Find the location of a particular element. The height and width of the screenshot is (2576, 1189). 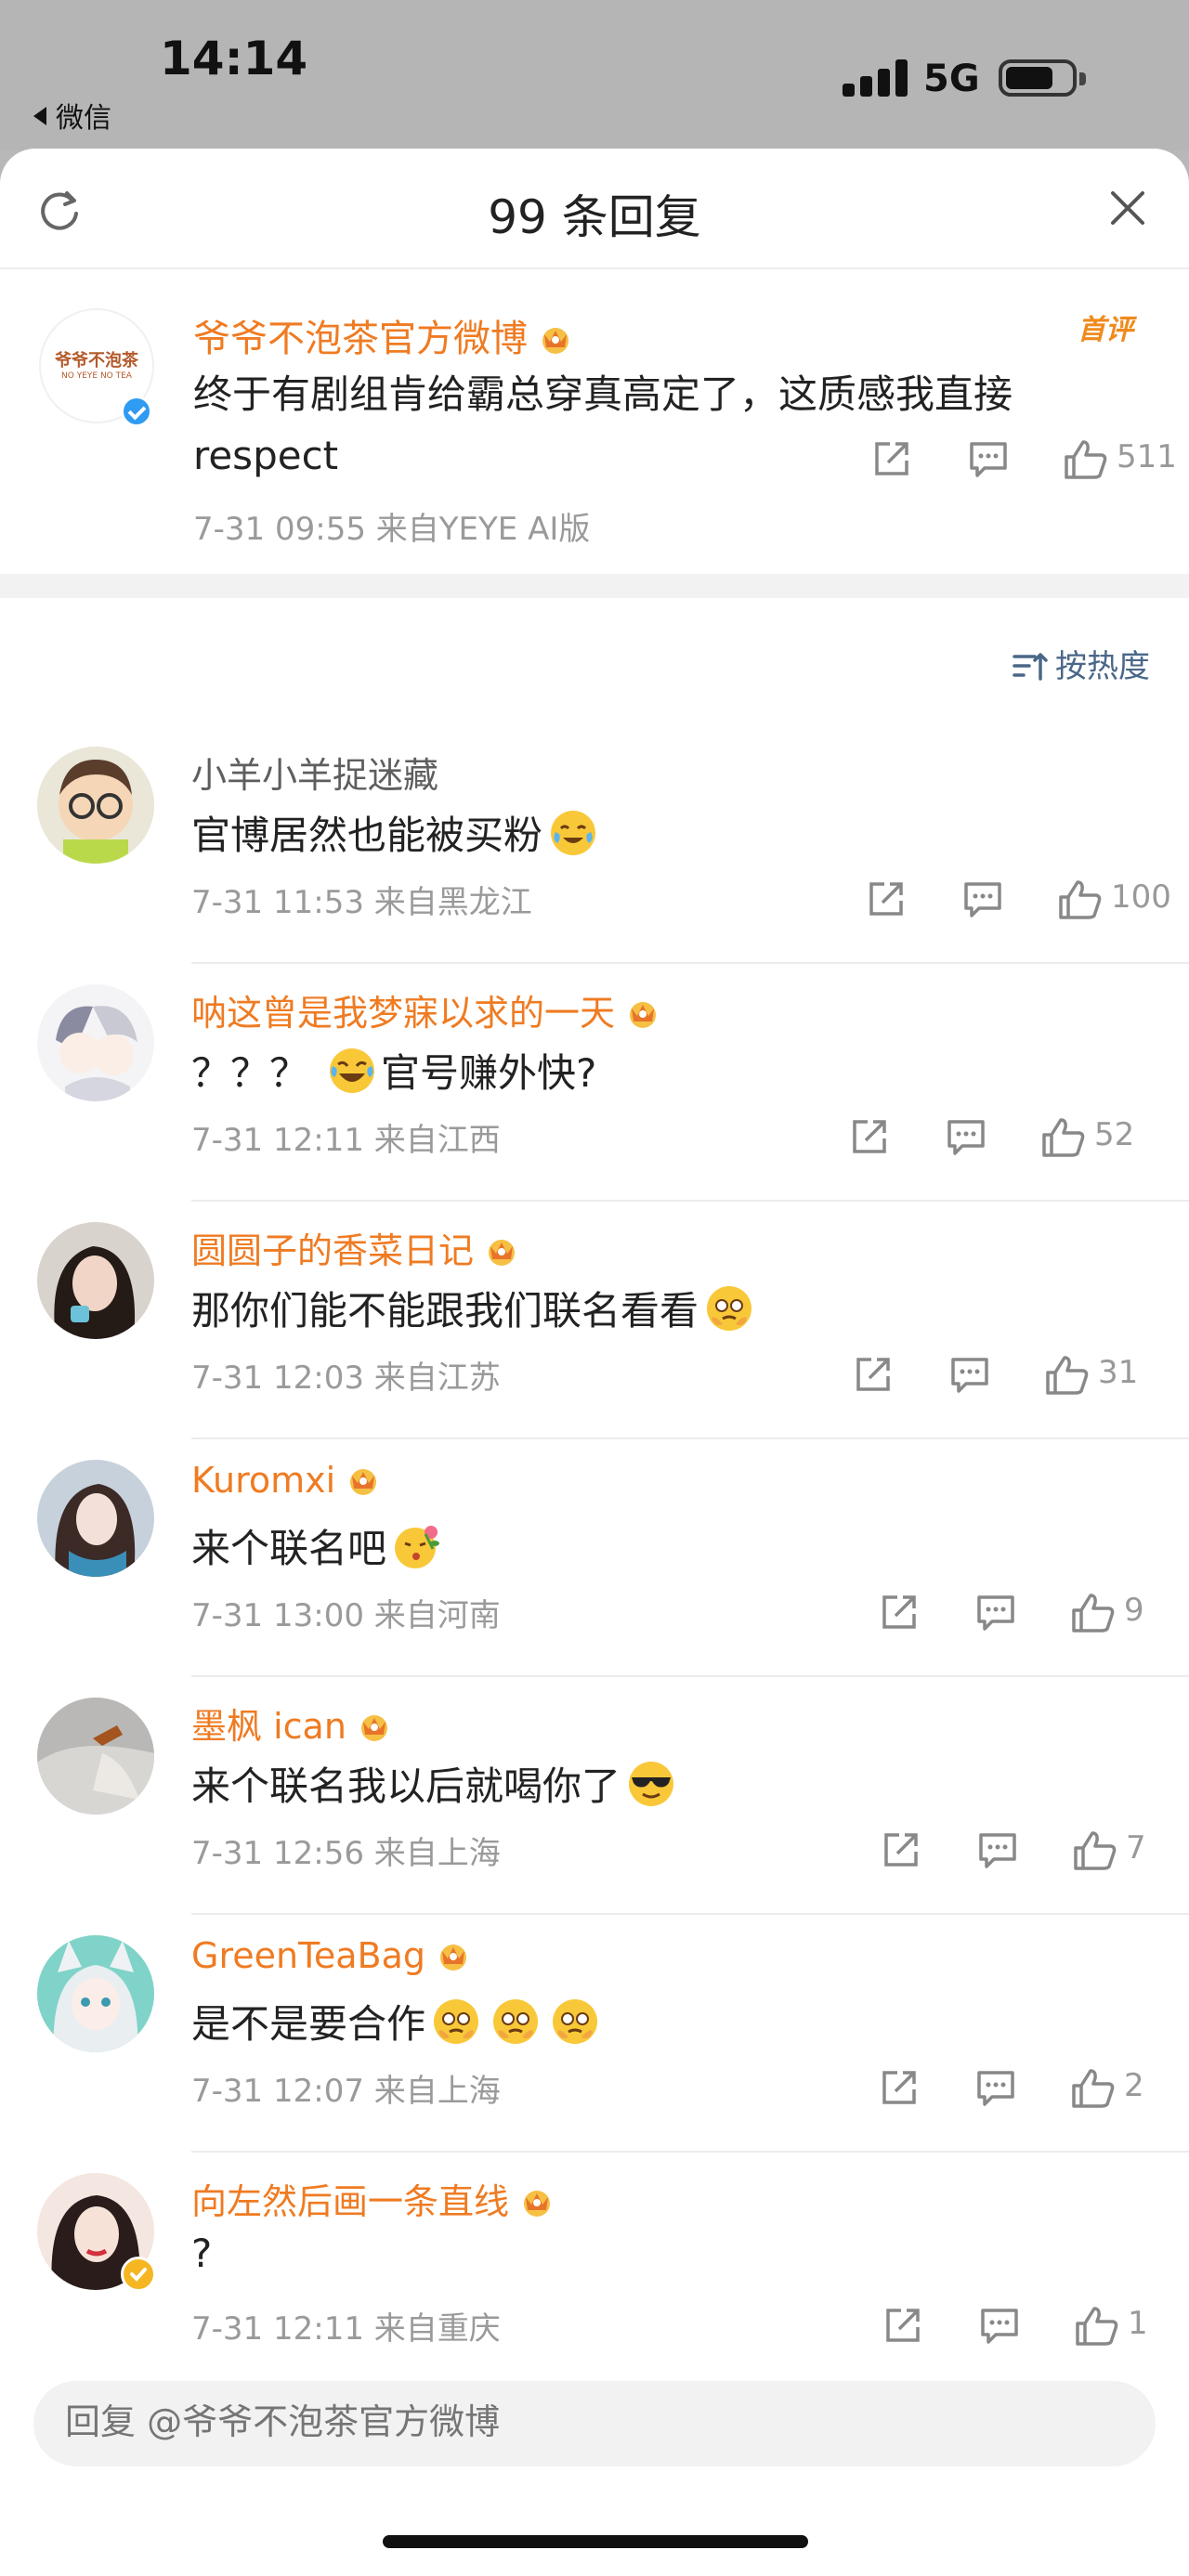

reply-author: 小羊小羊捉迷藏 is located at coordinates (314, 773).